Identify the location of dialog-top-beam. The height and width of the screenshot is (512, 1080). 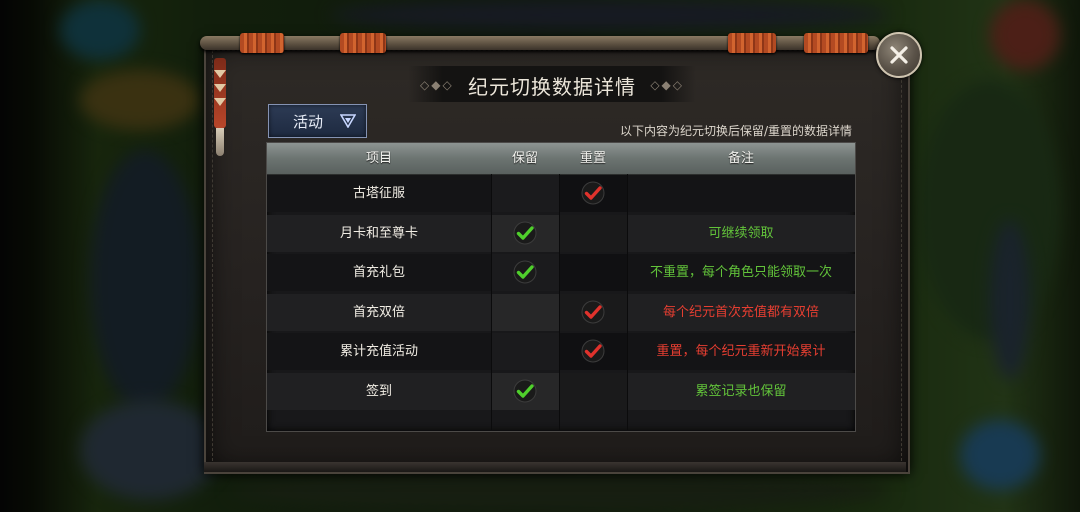
(540, 43).